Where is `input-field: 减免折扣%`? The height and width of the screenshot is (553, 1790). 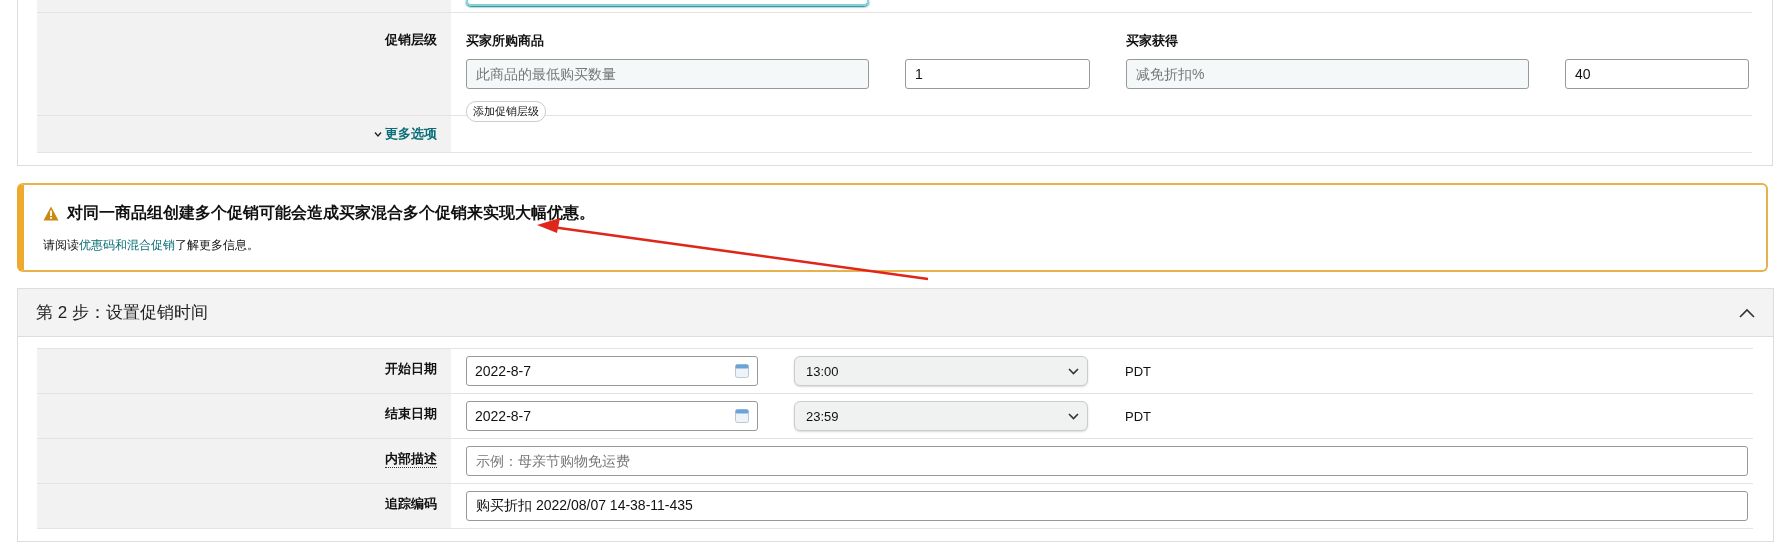
input-field: 减免折扣% is located at coordinates (1327, 74).